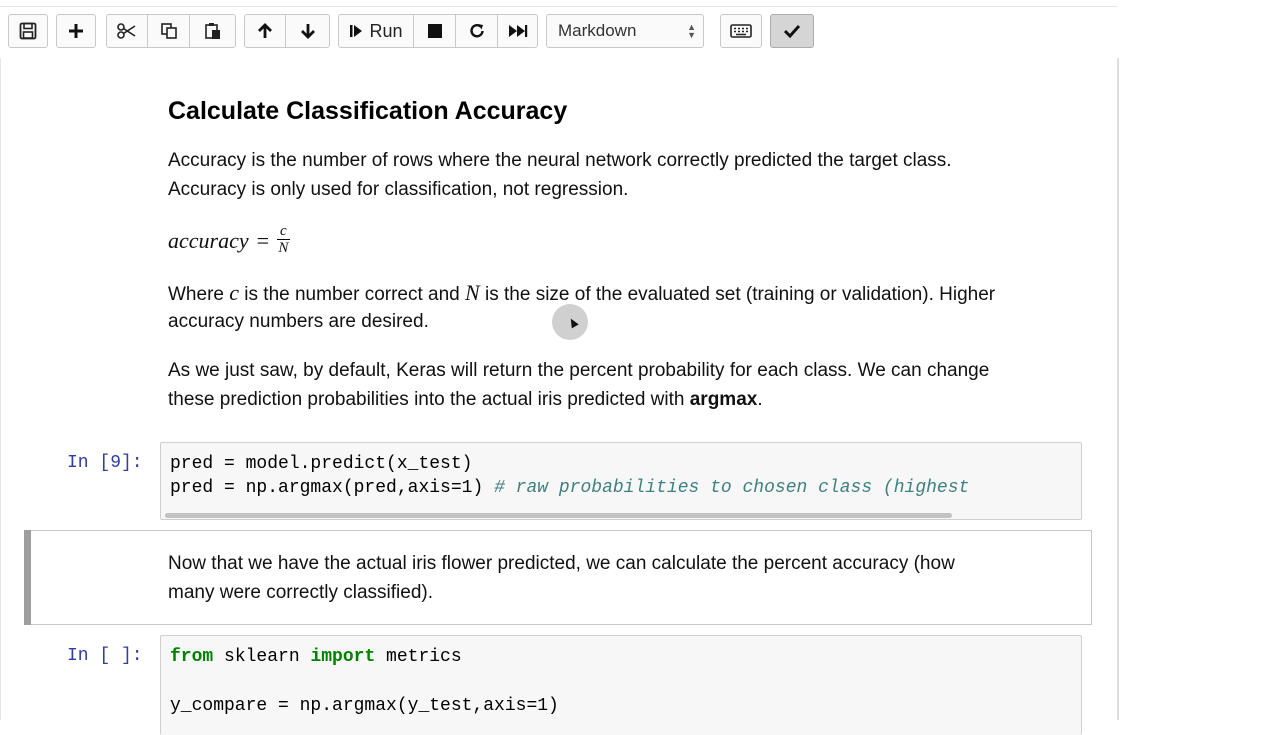 The image size is (1280, 735). I want to click on cell-selection-bar, so click(27, 577).